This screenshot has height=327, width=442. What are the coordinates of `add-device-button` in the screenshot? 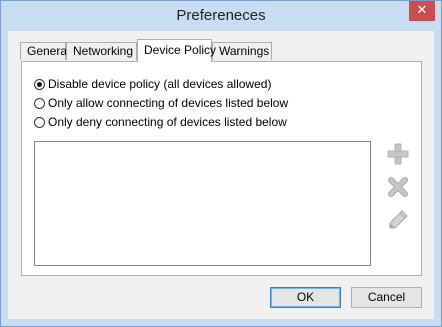 It's located at (398, 154).